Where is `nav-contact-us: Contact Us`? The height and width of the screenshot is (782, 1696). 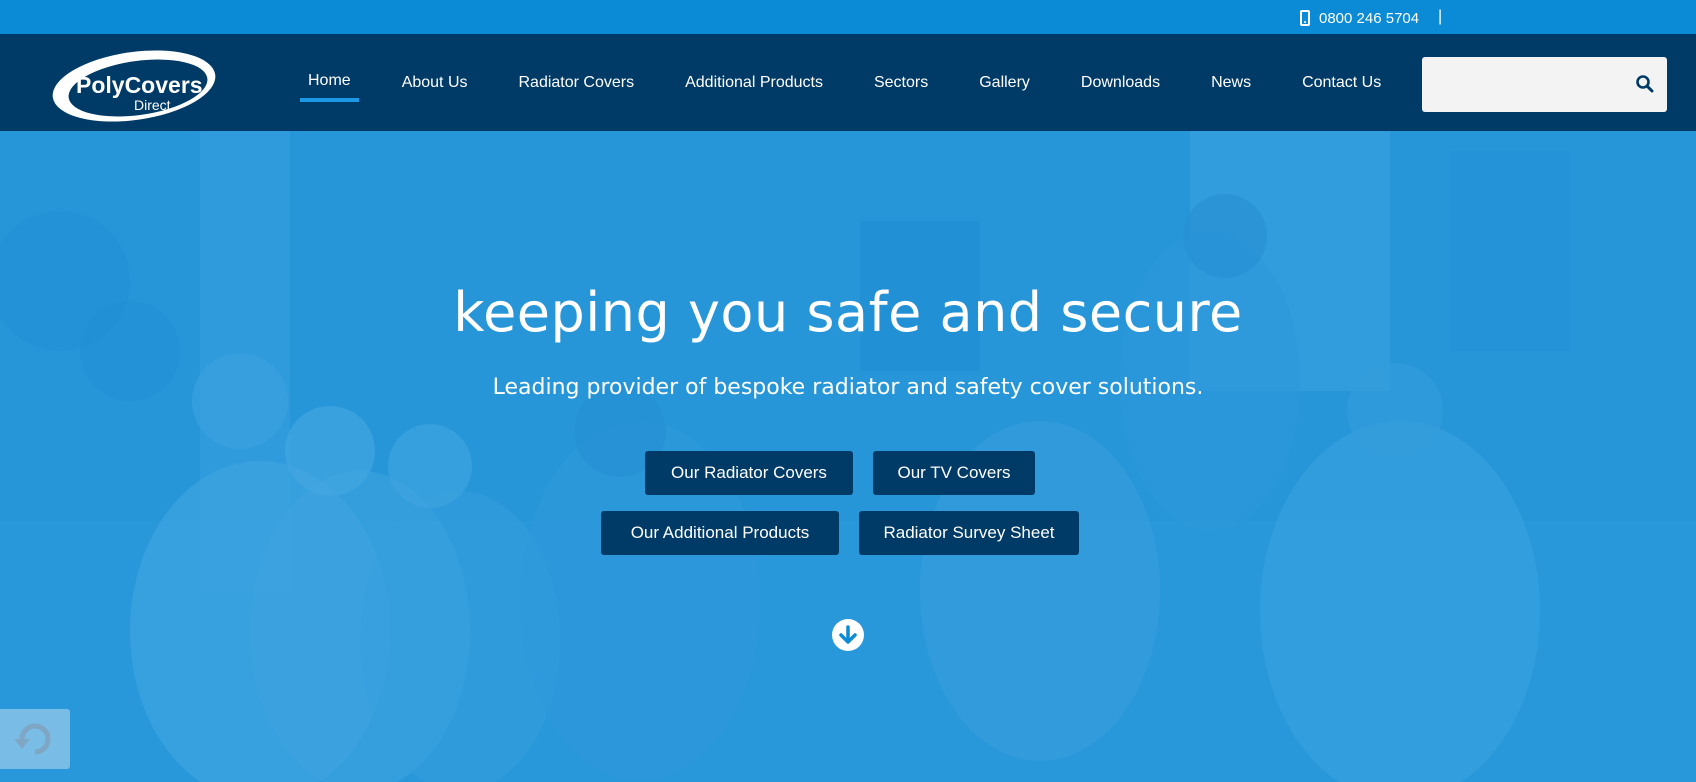
nav-contact-us: Contact Us is located at coordinates (1341, 83).